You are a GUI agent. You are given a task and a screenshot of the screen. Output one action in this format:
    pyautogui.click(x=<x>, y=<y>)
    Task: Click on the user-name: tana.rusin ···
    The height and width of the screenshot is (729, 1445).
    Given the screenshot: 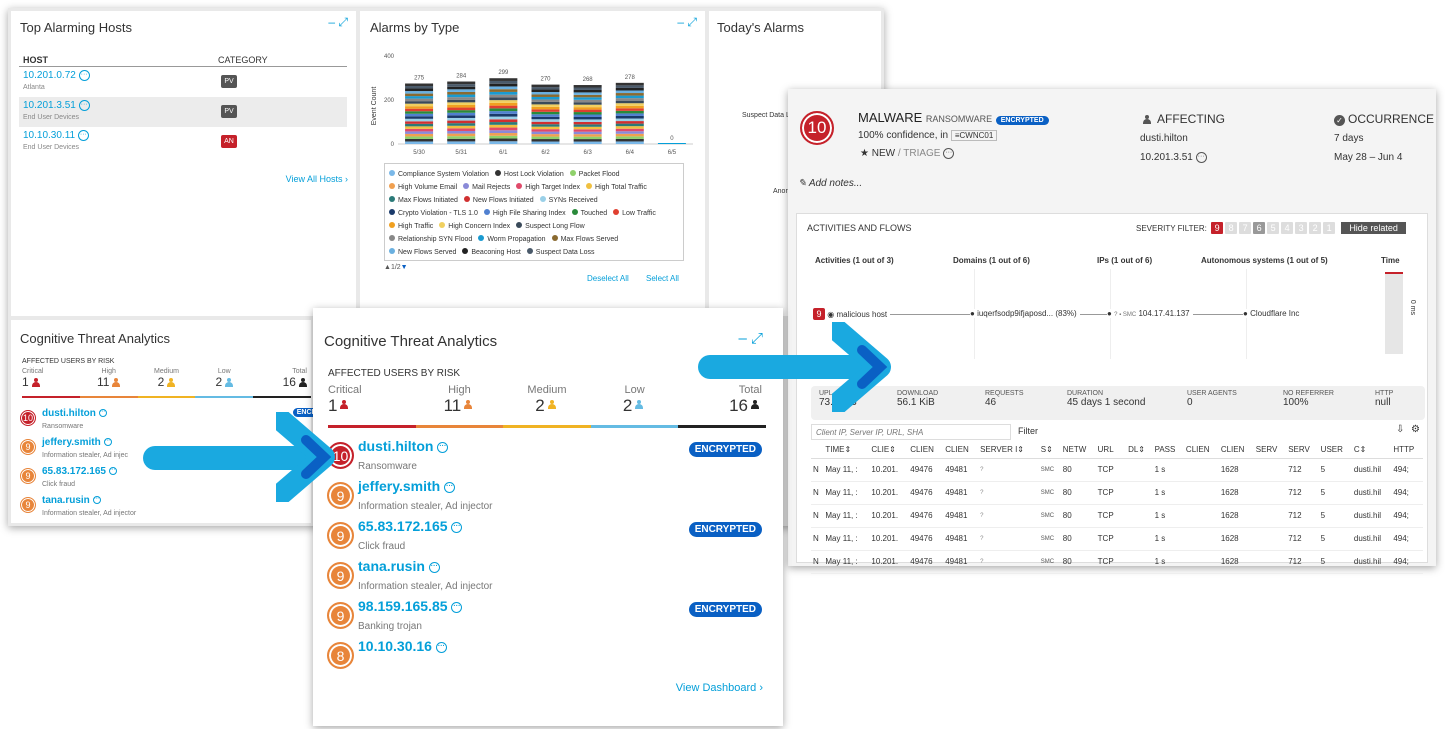 What is the action you would take?
    pyautogui.click(x=71, y=500)
    